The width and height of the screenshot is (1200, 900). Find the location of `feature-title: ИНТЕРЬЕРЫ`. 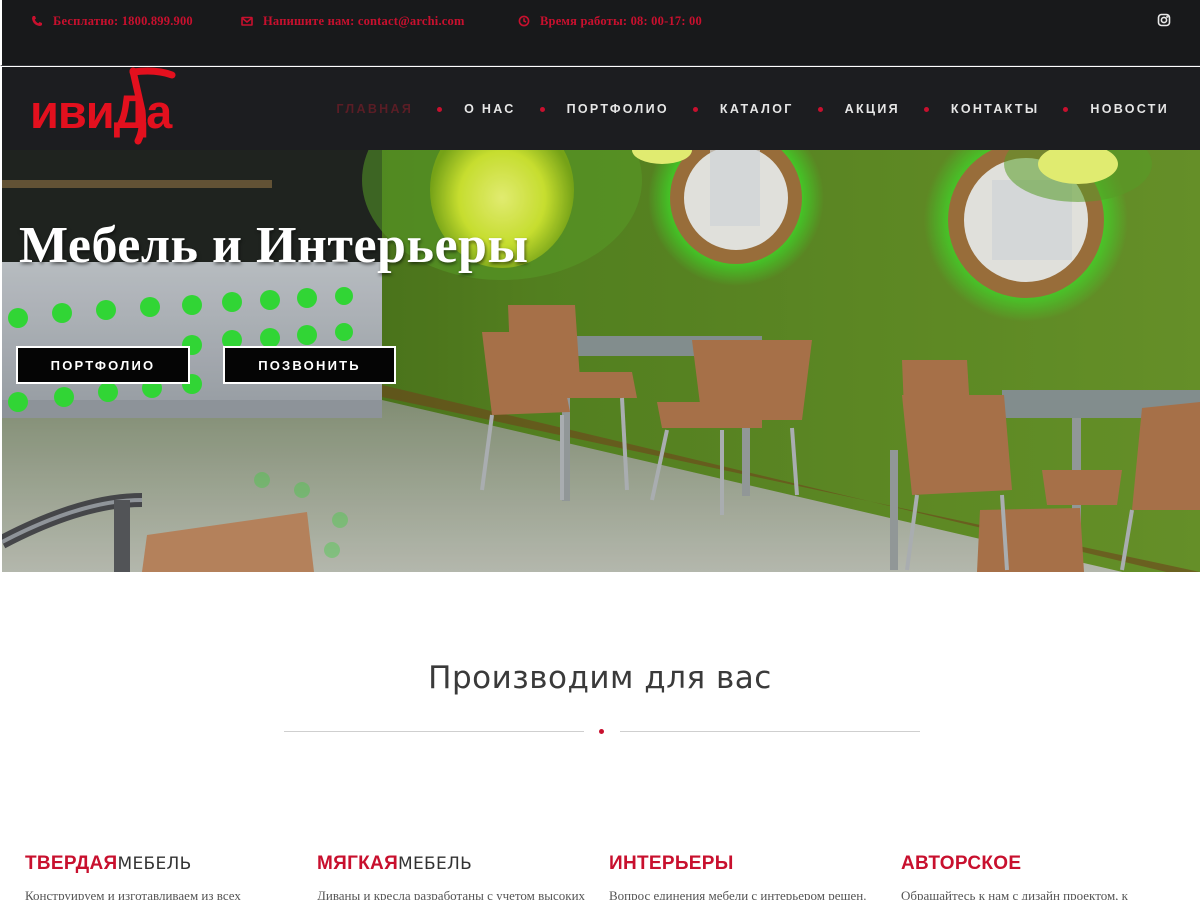

feature-title: ИНТЕРЬЕРЫ is located at coordinates (744, 864).